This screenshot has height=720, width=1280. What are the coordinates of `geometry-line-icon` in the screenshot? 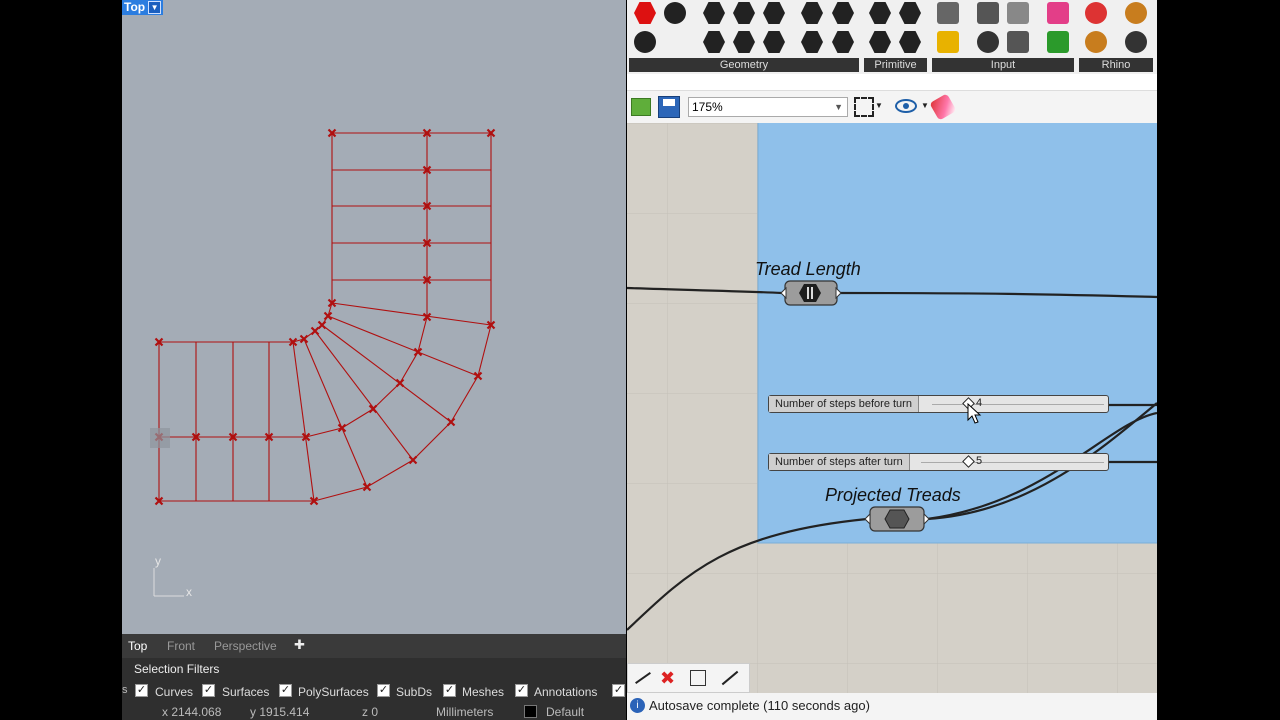 It's located at (714, 42).